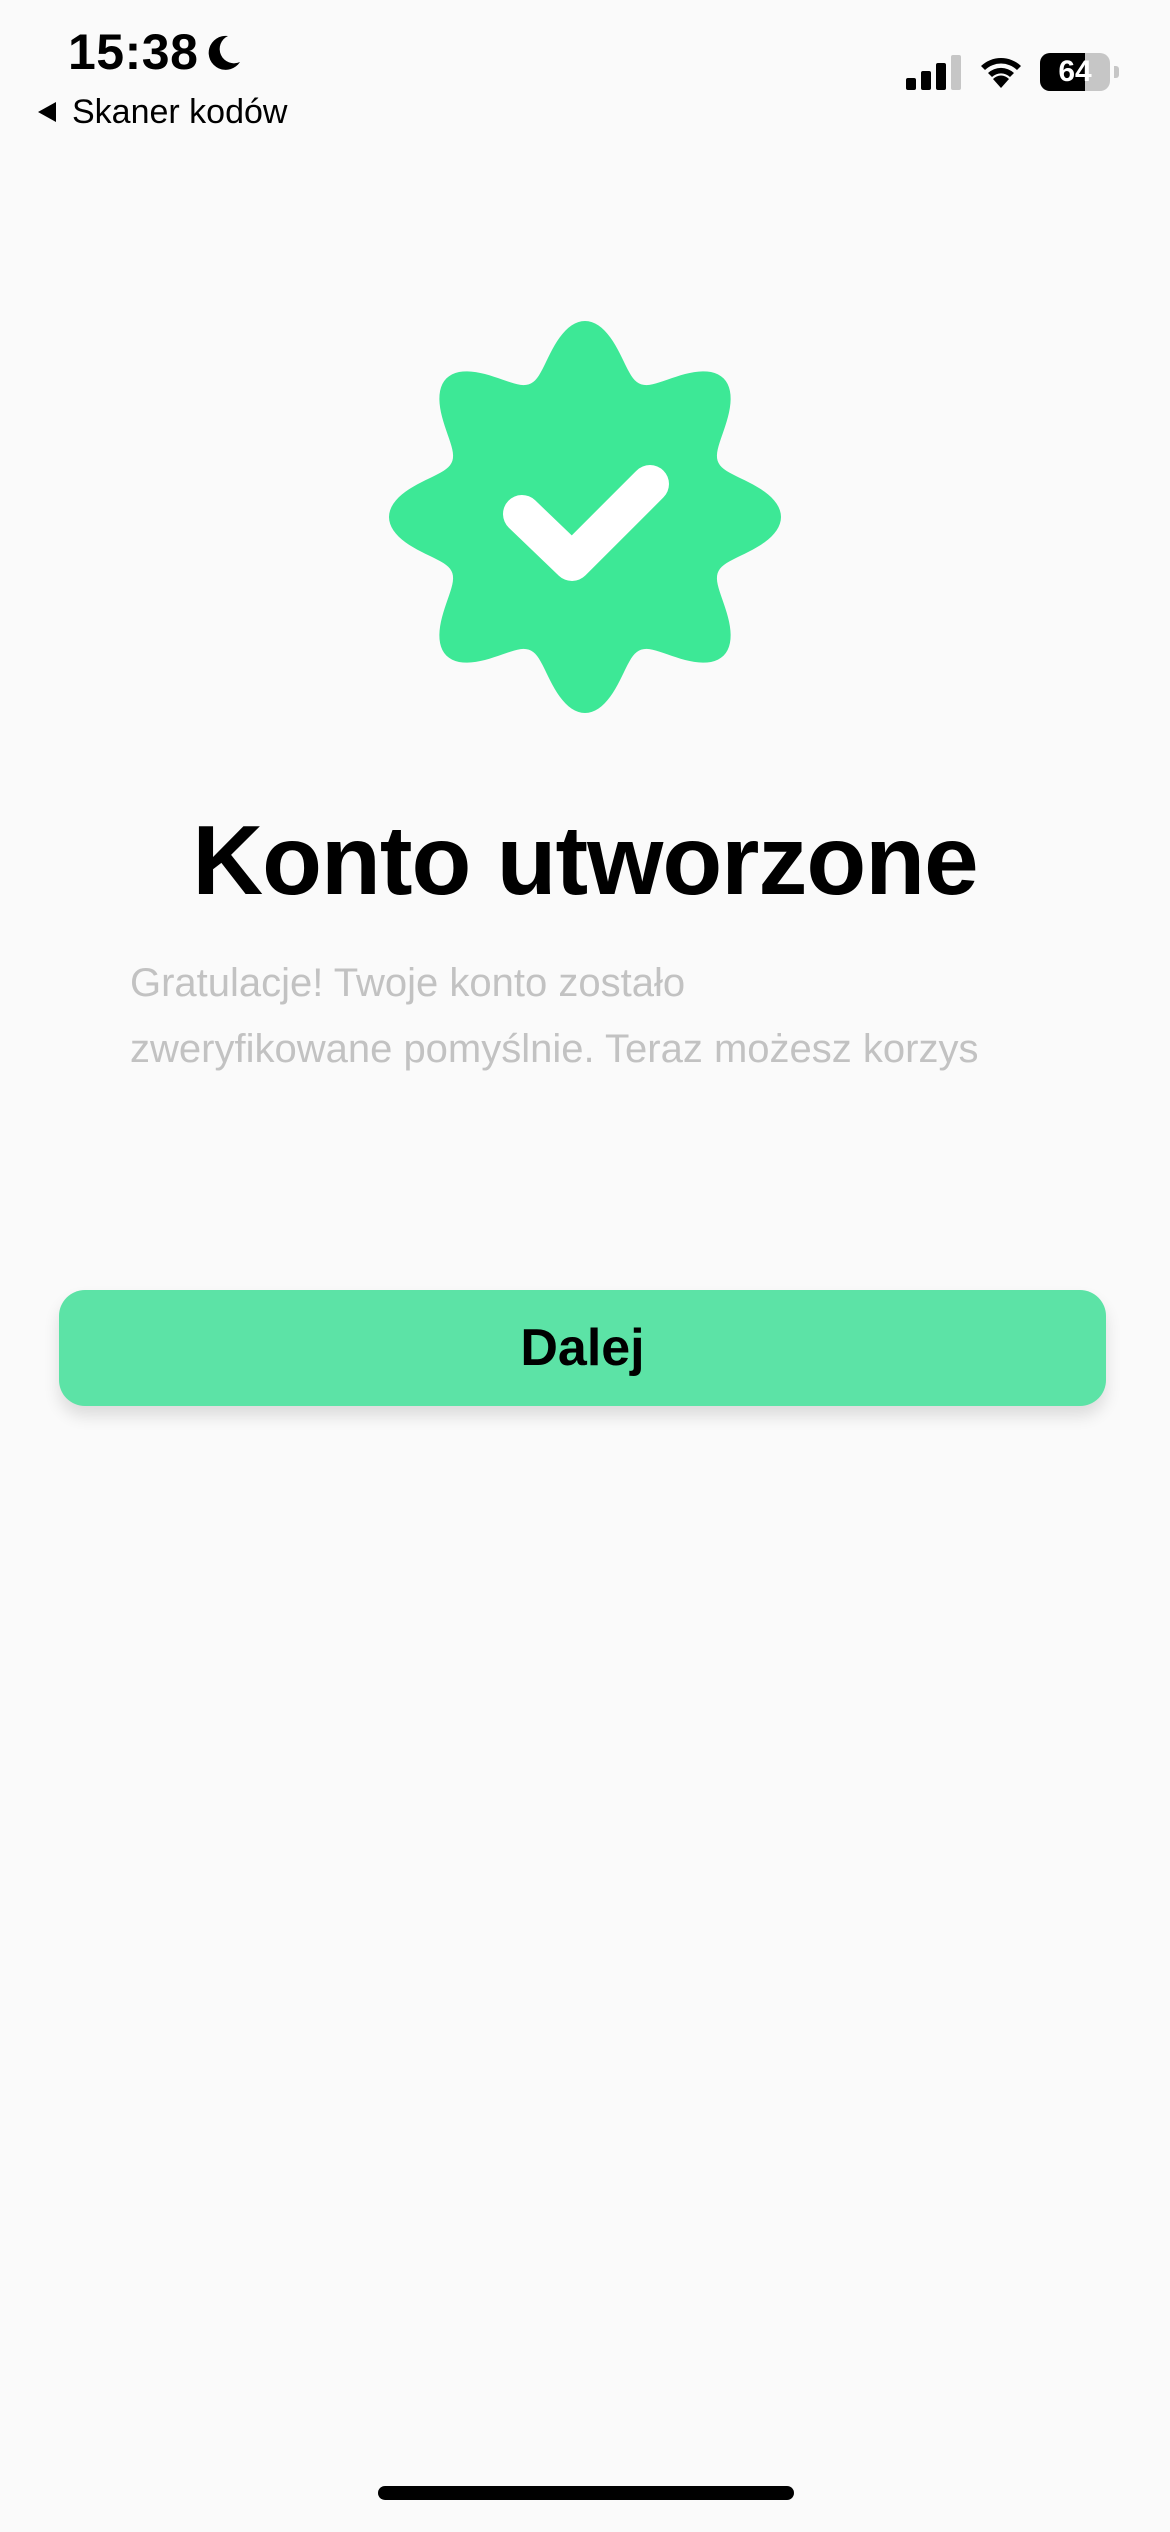 This screenshot has width=1170, height=2532. I want to click on description-line-1: Gratulacje! Twoje konto zostało, so click(408, 983).